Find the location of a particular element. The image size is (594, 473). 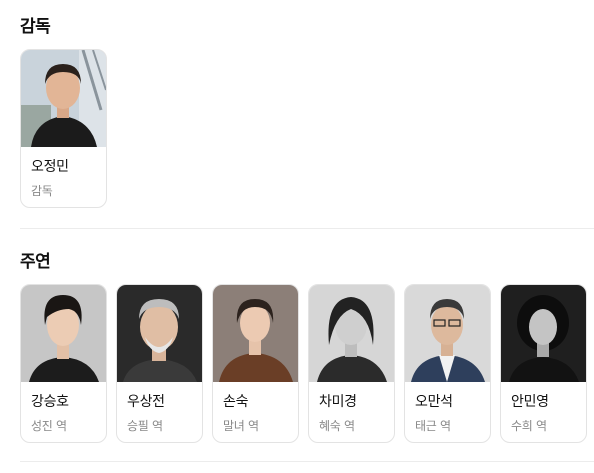

person-card-cast: 오만석 태근 역 is located at coordinates (447, 363).